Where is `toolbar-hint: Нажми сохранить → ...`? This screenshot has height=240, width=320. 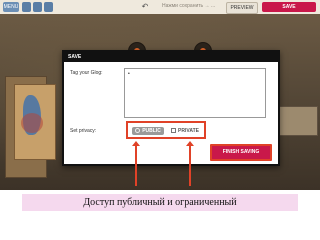 toolbar-hint: Нажми сохранить → ... is located at coordinates (189, 6).